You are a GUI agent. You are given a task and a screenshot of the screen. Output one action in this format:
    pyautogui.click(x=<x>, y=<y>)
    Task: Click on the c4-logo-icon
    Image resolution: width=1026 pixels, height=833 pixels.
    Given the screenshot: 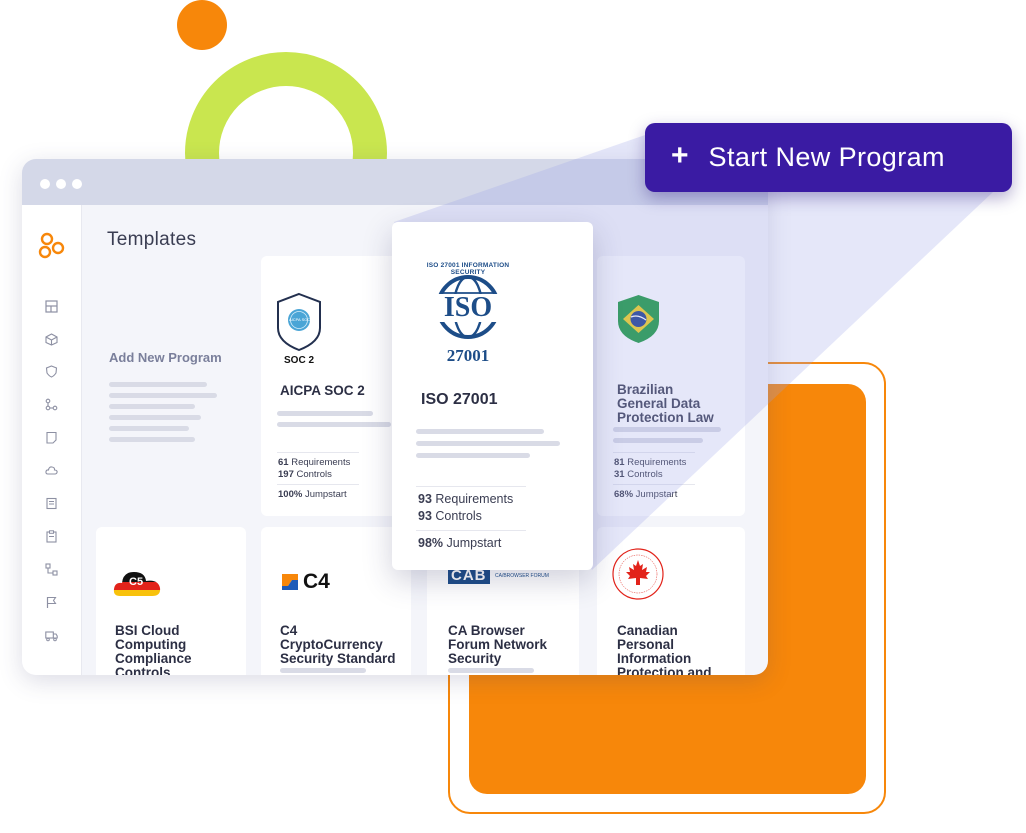 What is the action you would take?
    pyautogui.click(x=290, y=582)
    